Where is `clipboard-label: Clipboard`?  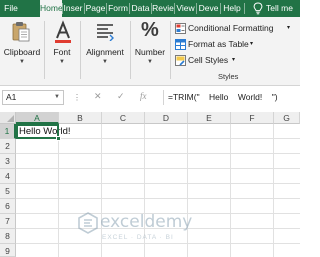
clipboard-label: Clipboard is located at coordinates (22, 52).